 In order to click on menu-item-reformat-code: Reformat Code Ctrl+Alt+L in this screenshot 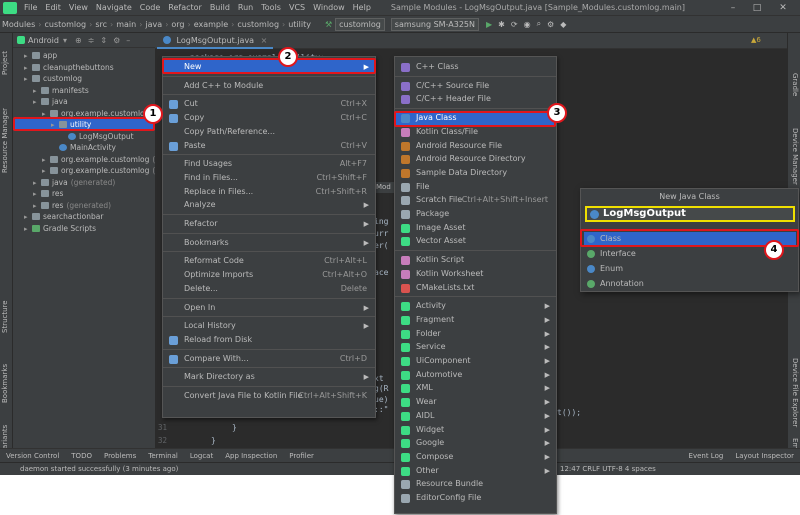, I will do `click(269, 261)`.